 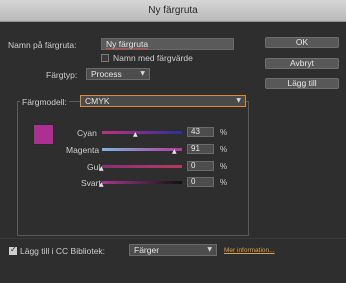 I want to click on name-with-value-checkbox, so click(x=105, y=58).